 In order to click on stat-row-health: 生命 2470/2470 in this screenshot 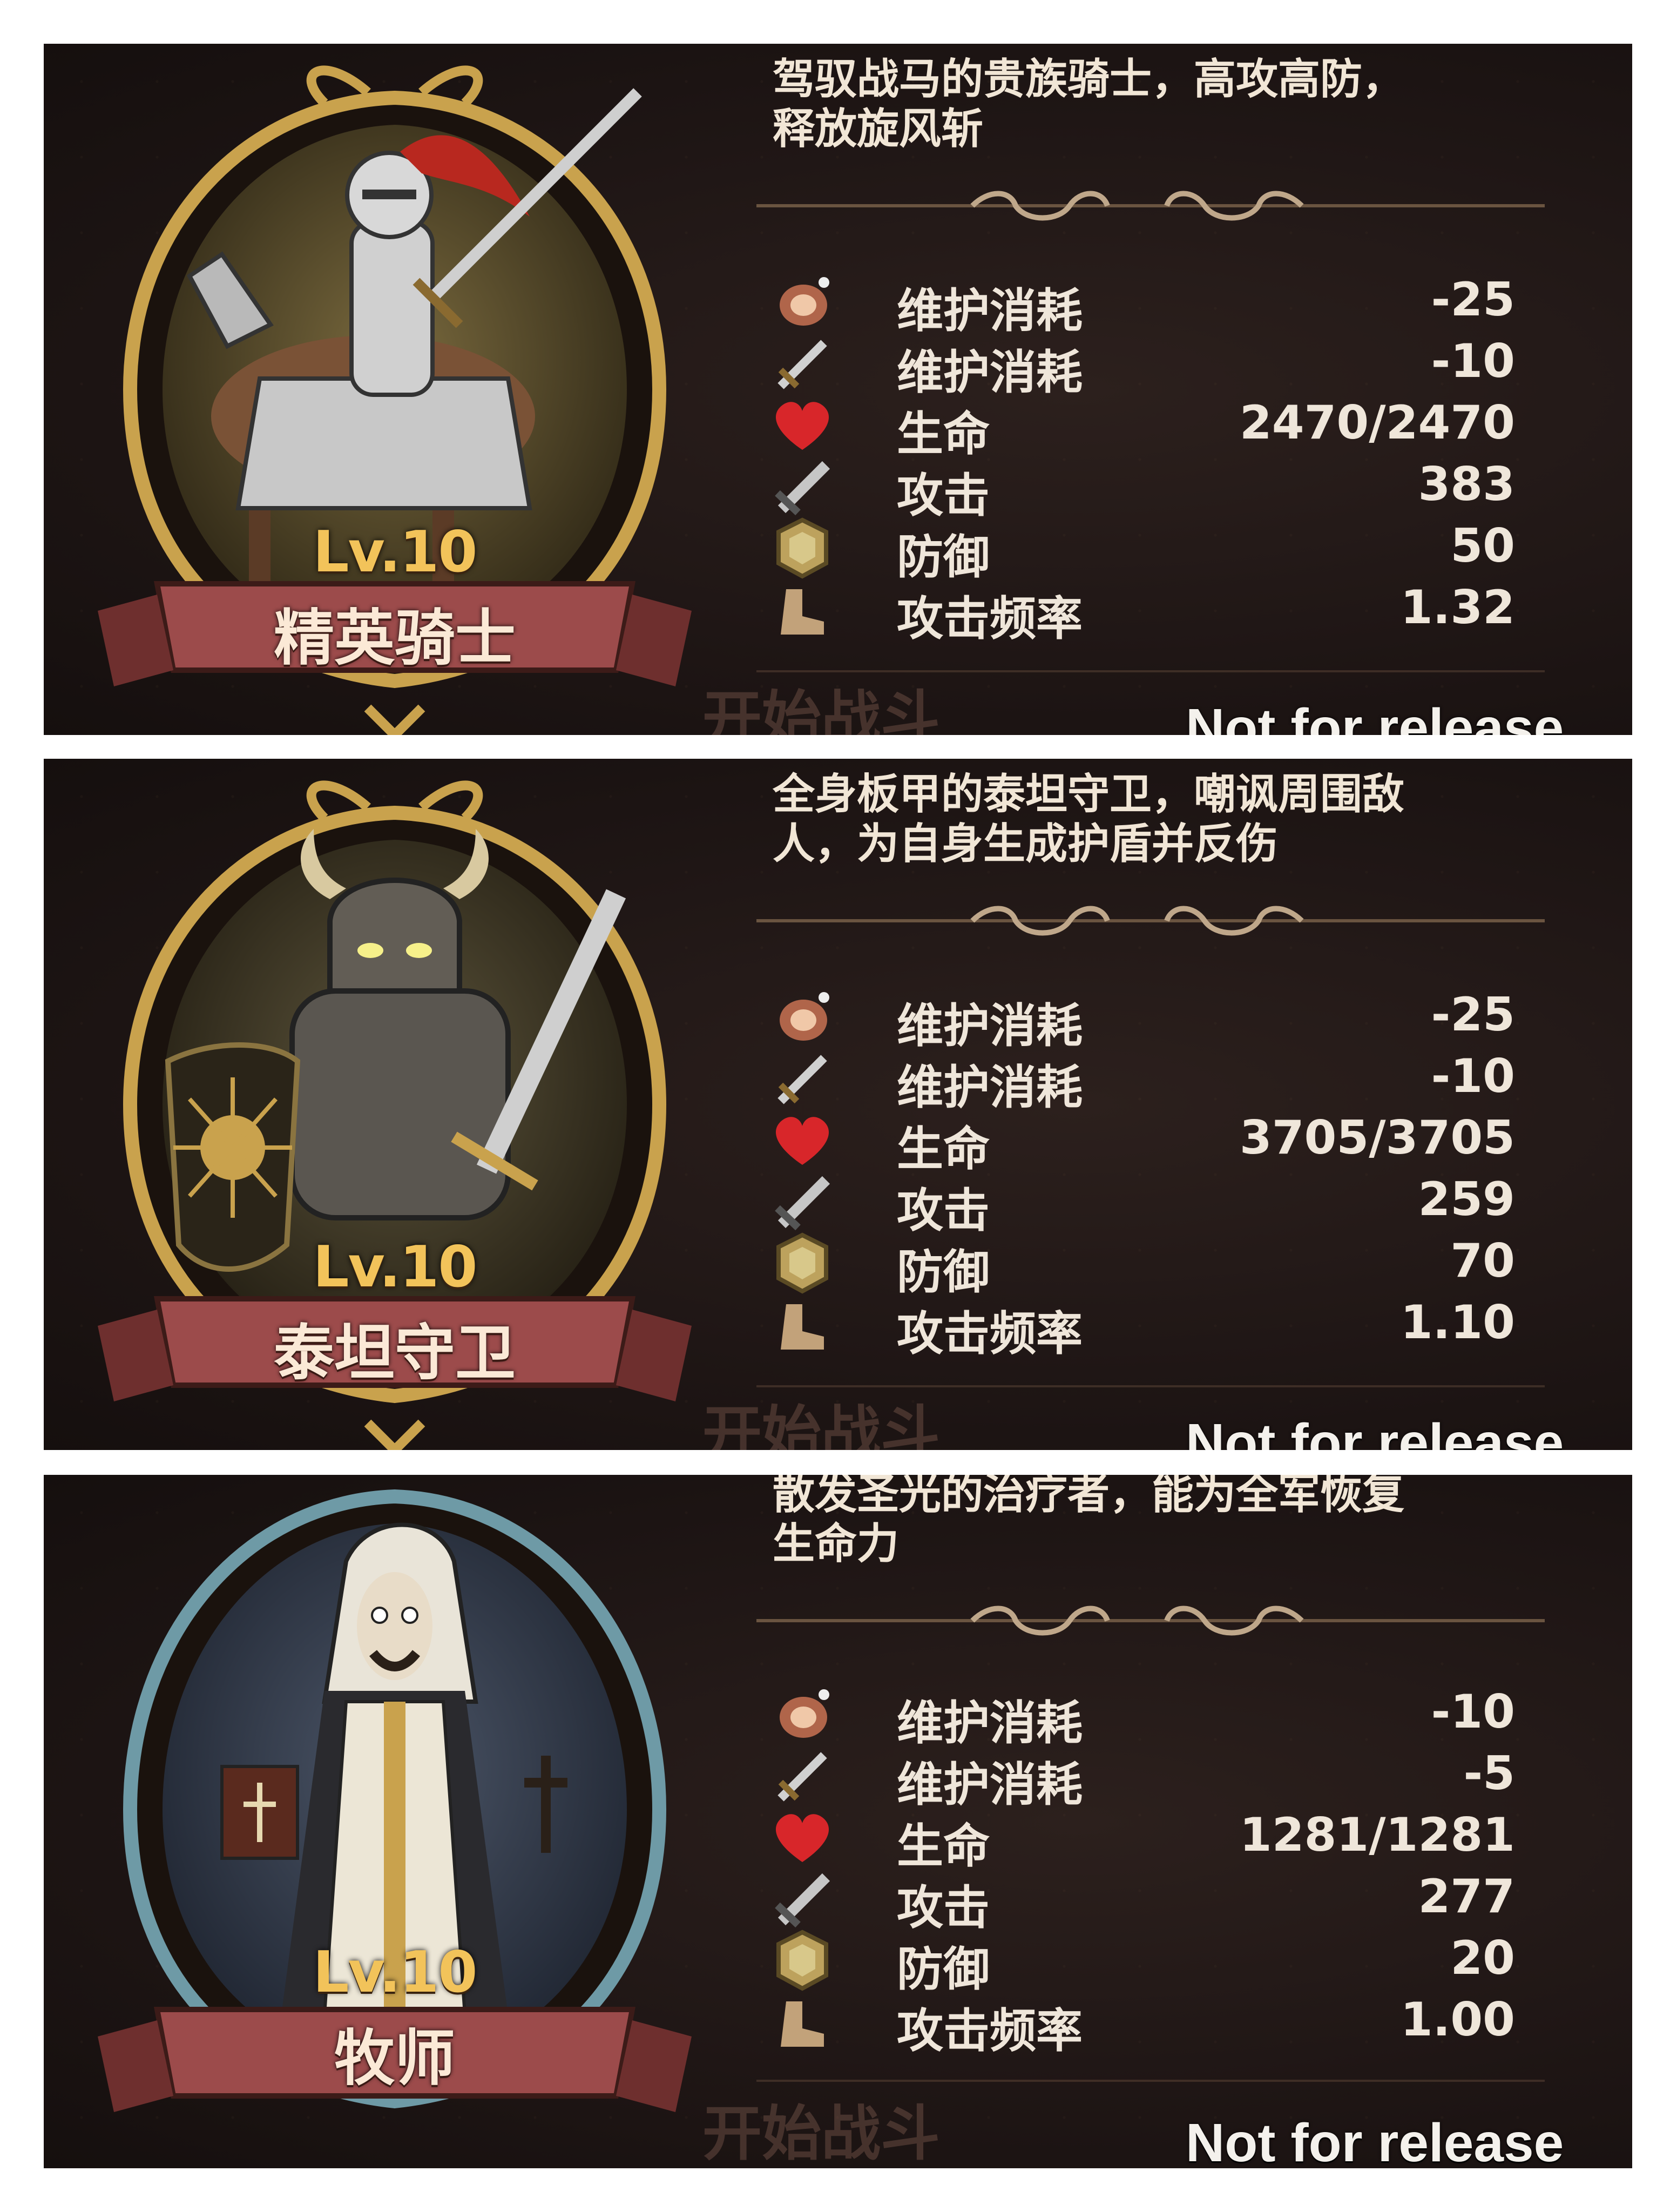, I will do `click(1142, 427)`.